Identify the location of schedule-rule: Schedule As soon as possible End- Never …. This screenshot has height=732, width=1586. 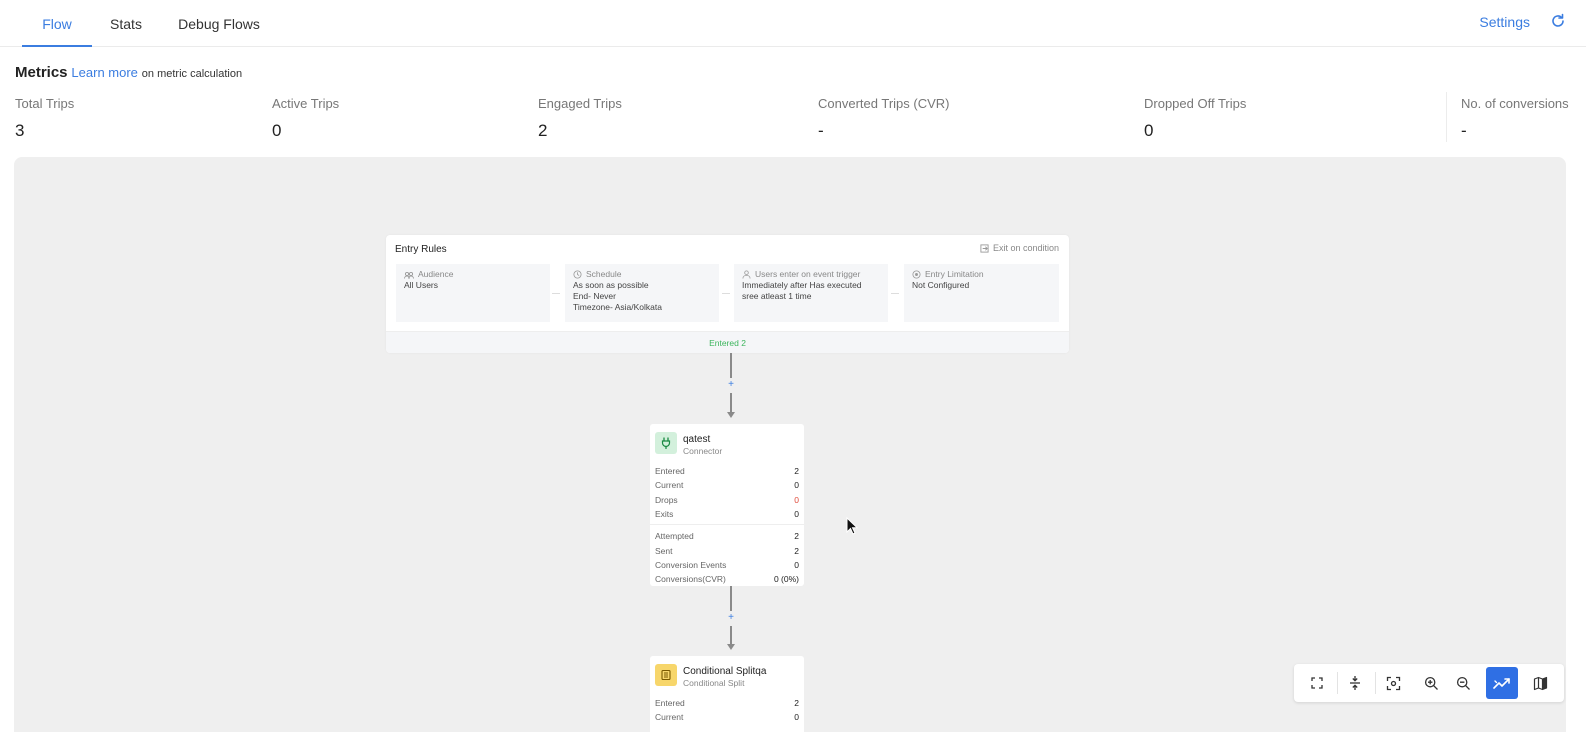
(642, 293).